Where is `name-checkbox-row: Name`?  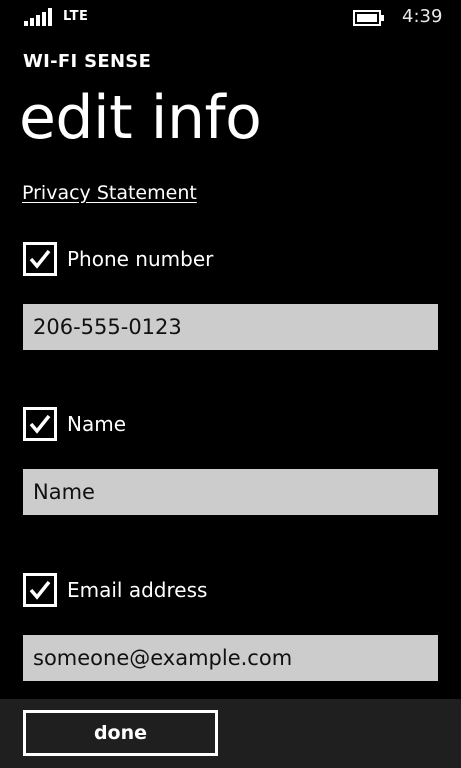
name-checkbox-row: Name is located at coordinates (74, 424).